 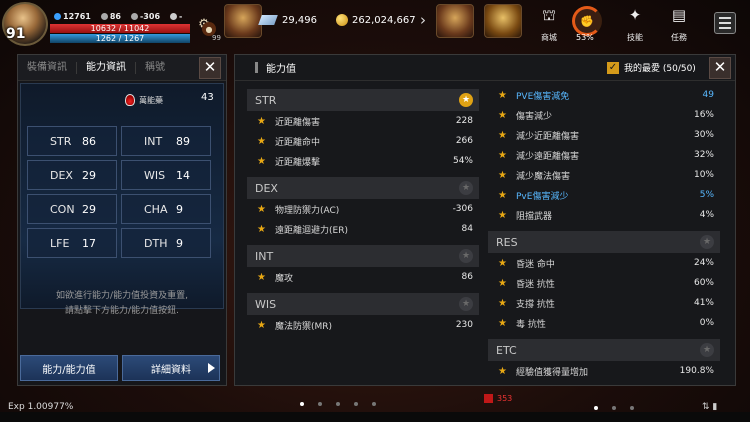 What do you see at coordinates (171, 368) in the screenshot?
I see `detail-button: 詳細資料` at bounding box center [171, 368].